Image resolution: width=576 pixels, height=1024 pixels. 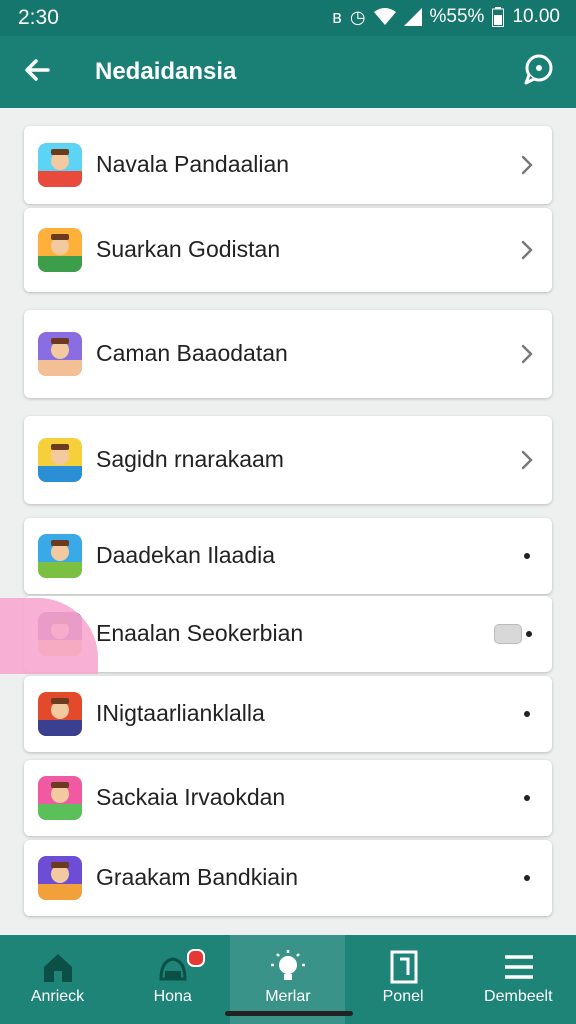 What do you see at coordinates (180, 713) in the screenshot?
I see `list-item-label: INigtaarlianklalla` at bounding box center [180, 713].